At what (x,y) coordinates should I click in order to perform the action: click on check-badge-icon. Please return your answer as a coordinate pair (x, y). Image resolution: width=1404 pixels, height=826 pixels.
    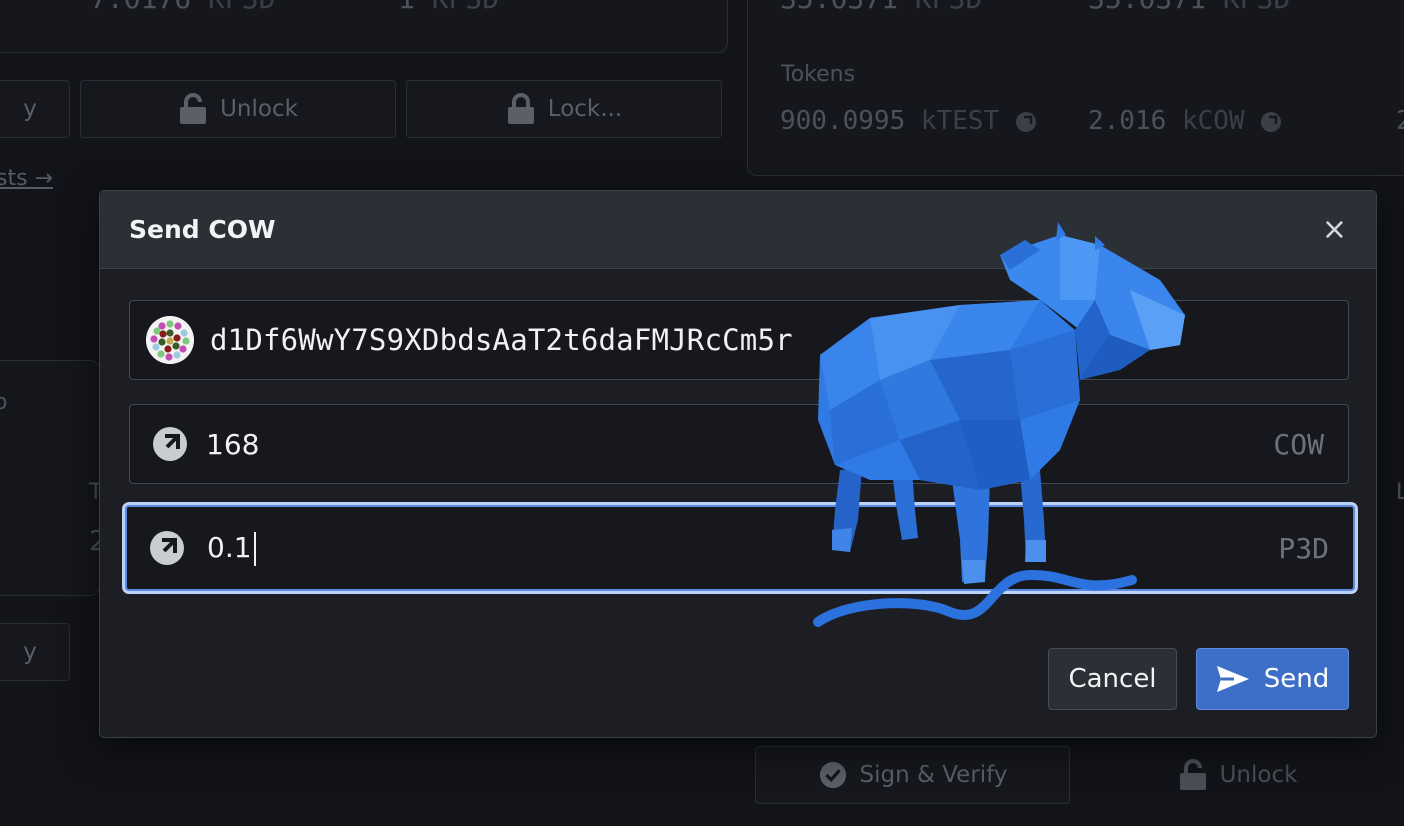
    Looking at the image, I should click on (832, 775).